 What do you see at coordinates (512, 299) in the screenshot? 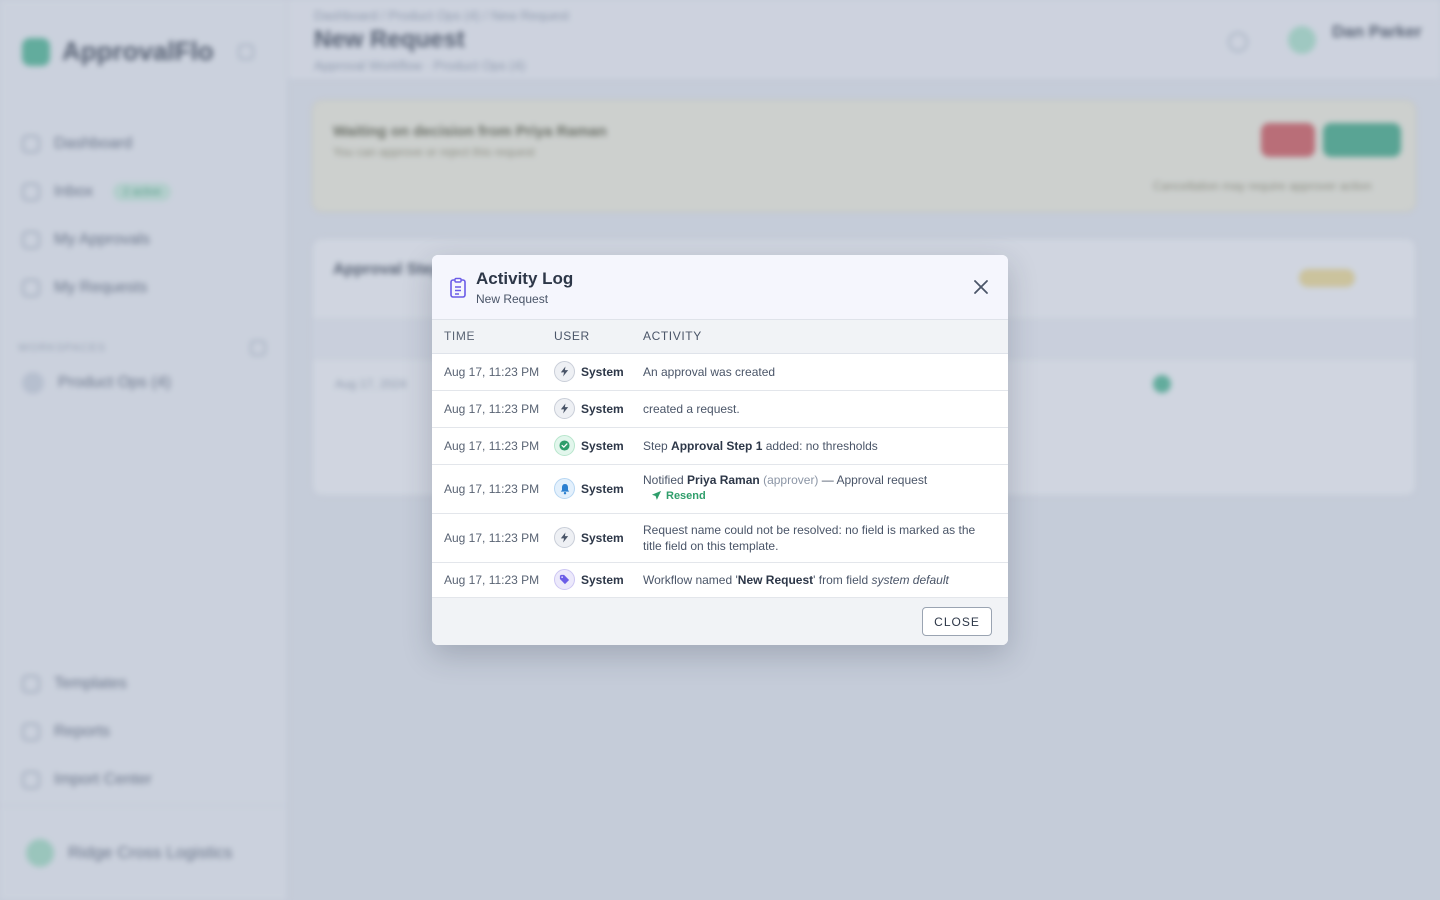
I see `modal-subtitle: New Request` at bounding box center [512, 299].